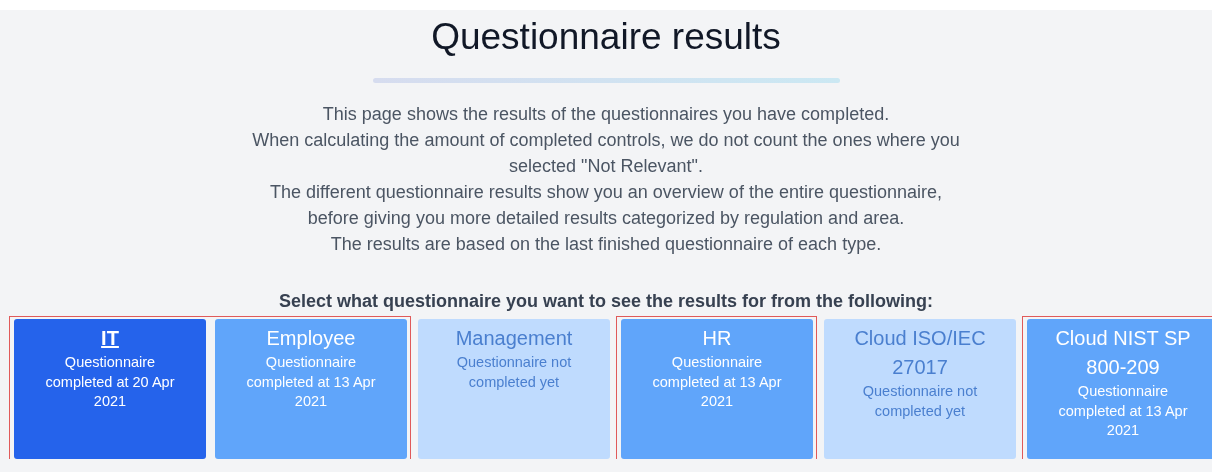 Image resolution: width=1212 pixels, height=472 pixels. I want to click on intro-text: before giving you more detailed results categorized by regulation and area., so click(606, 218).